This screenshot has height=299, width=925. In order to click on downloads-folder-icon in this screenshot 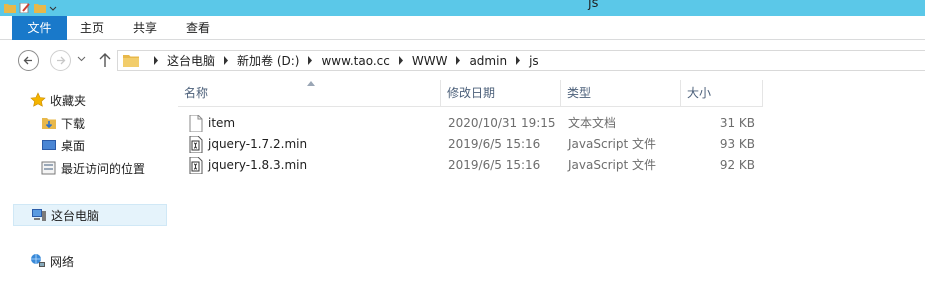, I will do `click(49, 123)`.